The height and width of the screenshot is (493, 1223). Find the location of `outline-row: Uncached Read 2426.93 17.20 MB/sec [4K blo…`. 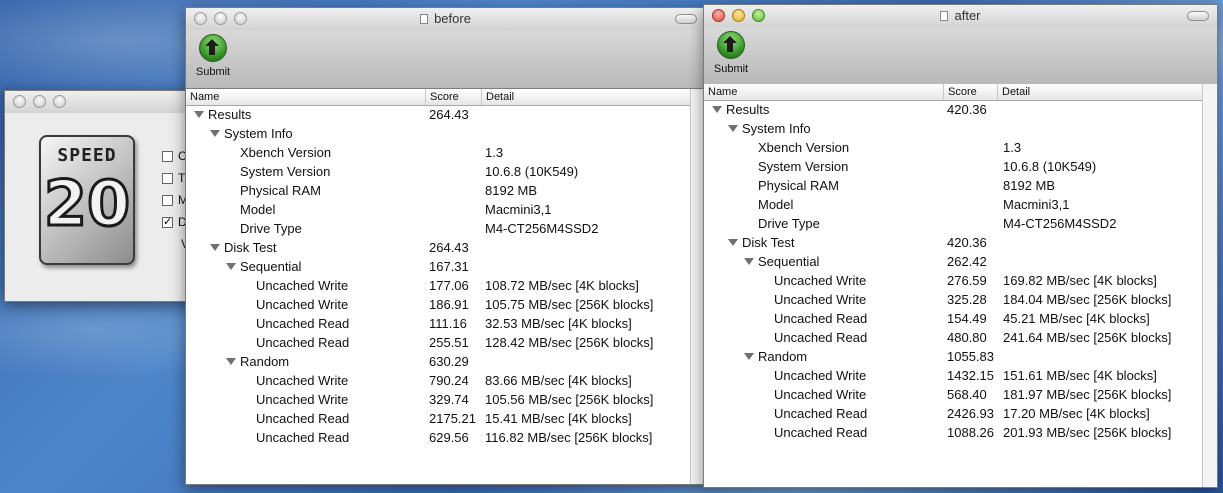

outline-row: Uncached Read 2426.93 17.20 MB/sec [4K blo… is located at coordinates (953, 413).